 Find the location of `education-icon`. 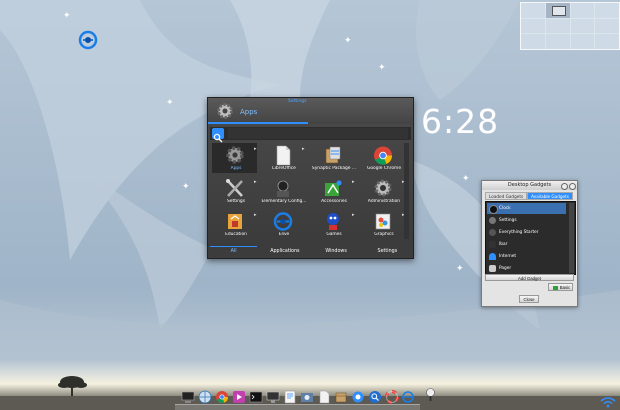

education-icon is located at coordinates (235, 221).